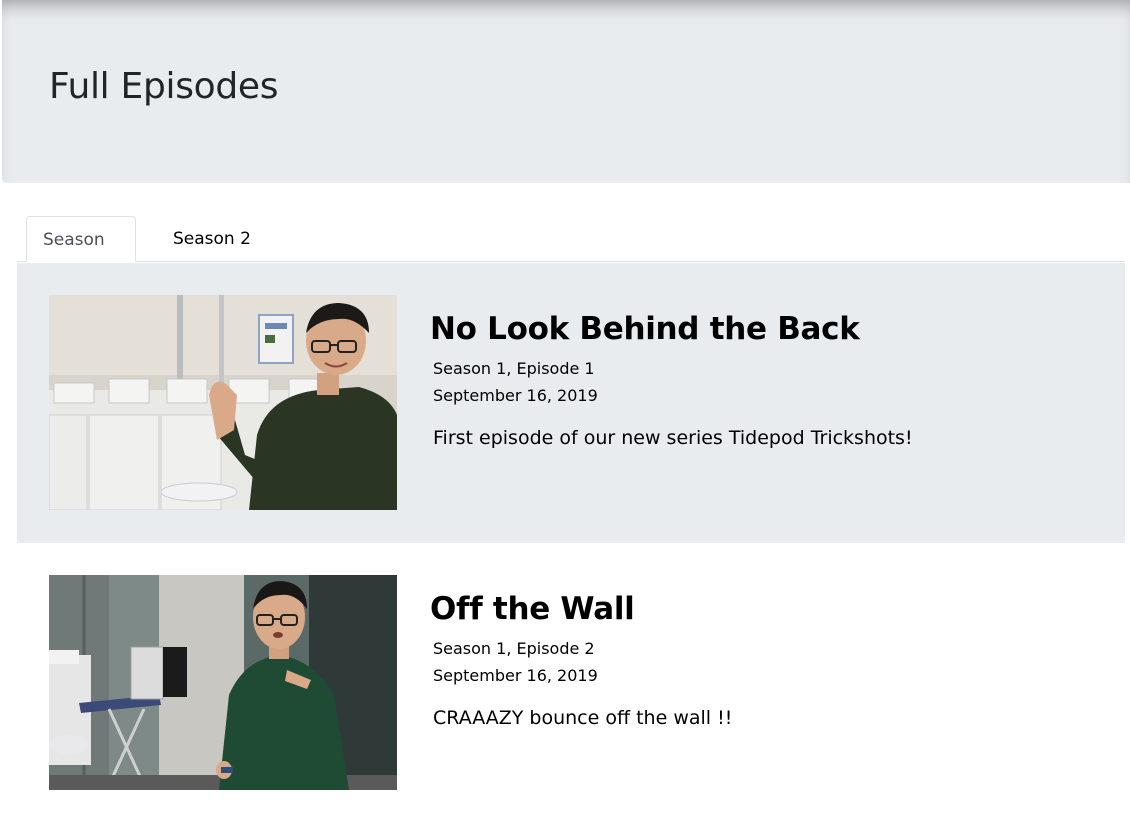  Describe the element at coordinates (514, 648) in the screenshot. I see `episode-number: Season 1, Episode 2` at that location.